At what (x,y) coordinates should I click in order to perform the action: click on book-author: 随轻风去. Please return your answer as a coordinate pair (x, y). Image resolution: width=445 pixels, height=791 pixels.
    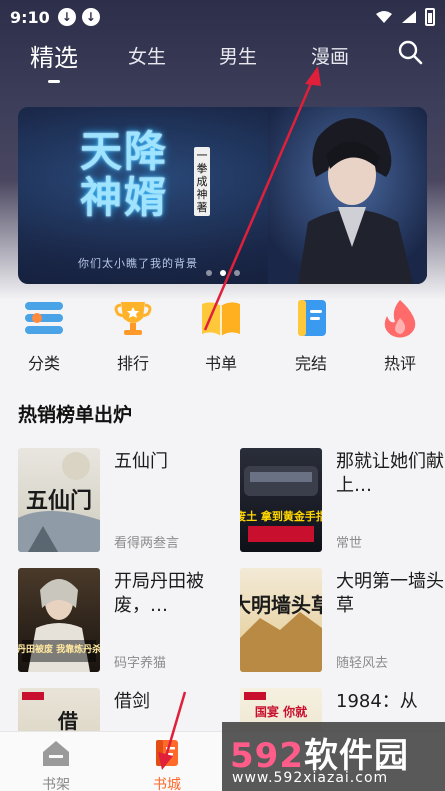
    Looking at the image, I should click on (362, 663).